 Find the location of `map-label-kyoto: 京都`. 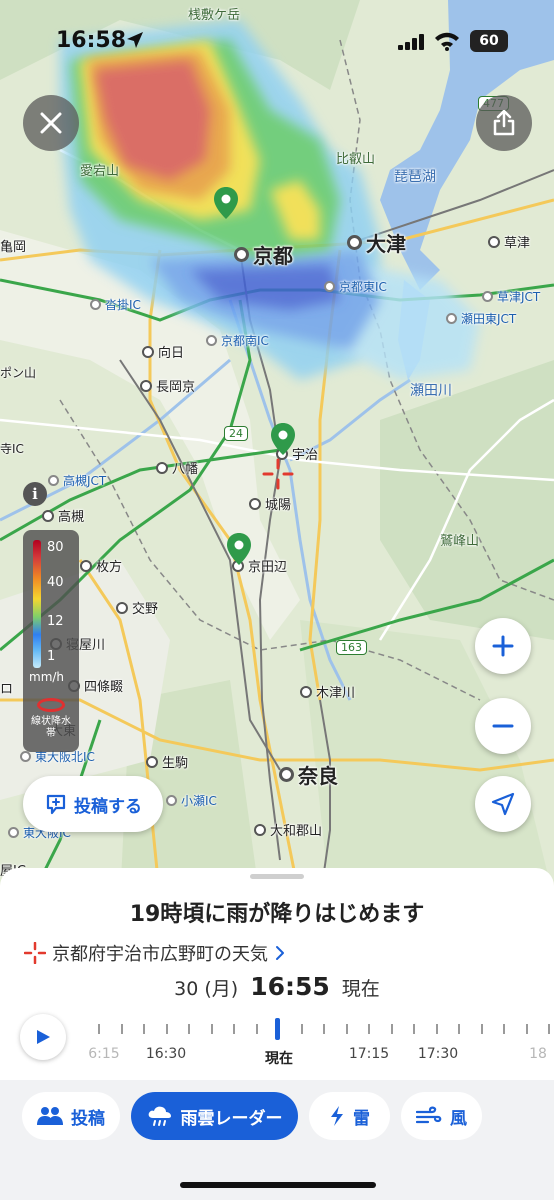

map-label-kyoto: 京都 is located at coordinates (263, 254).